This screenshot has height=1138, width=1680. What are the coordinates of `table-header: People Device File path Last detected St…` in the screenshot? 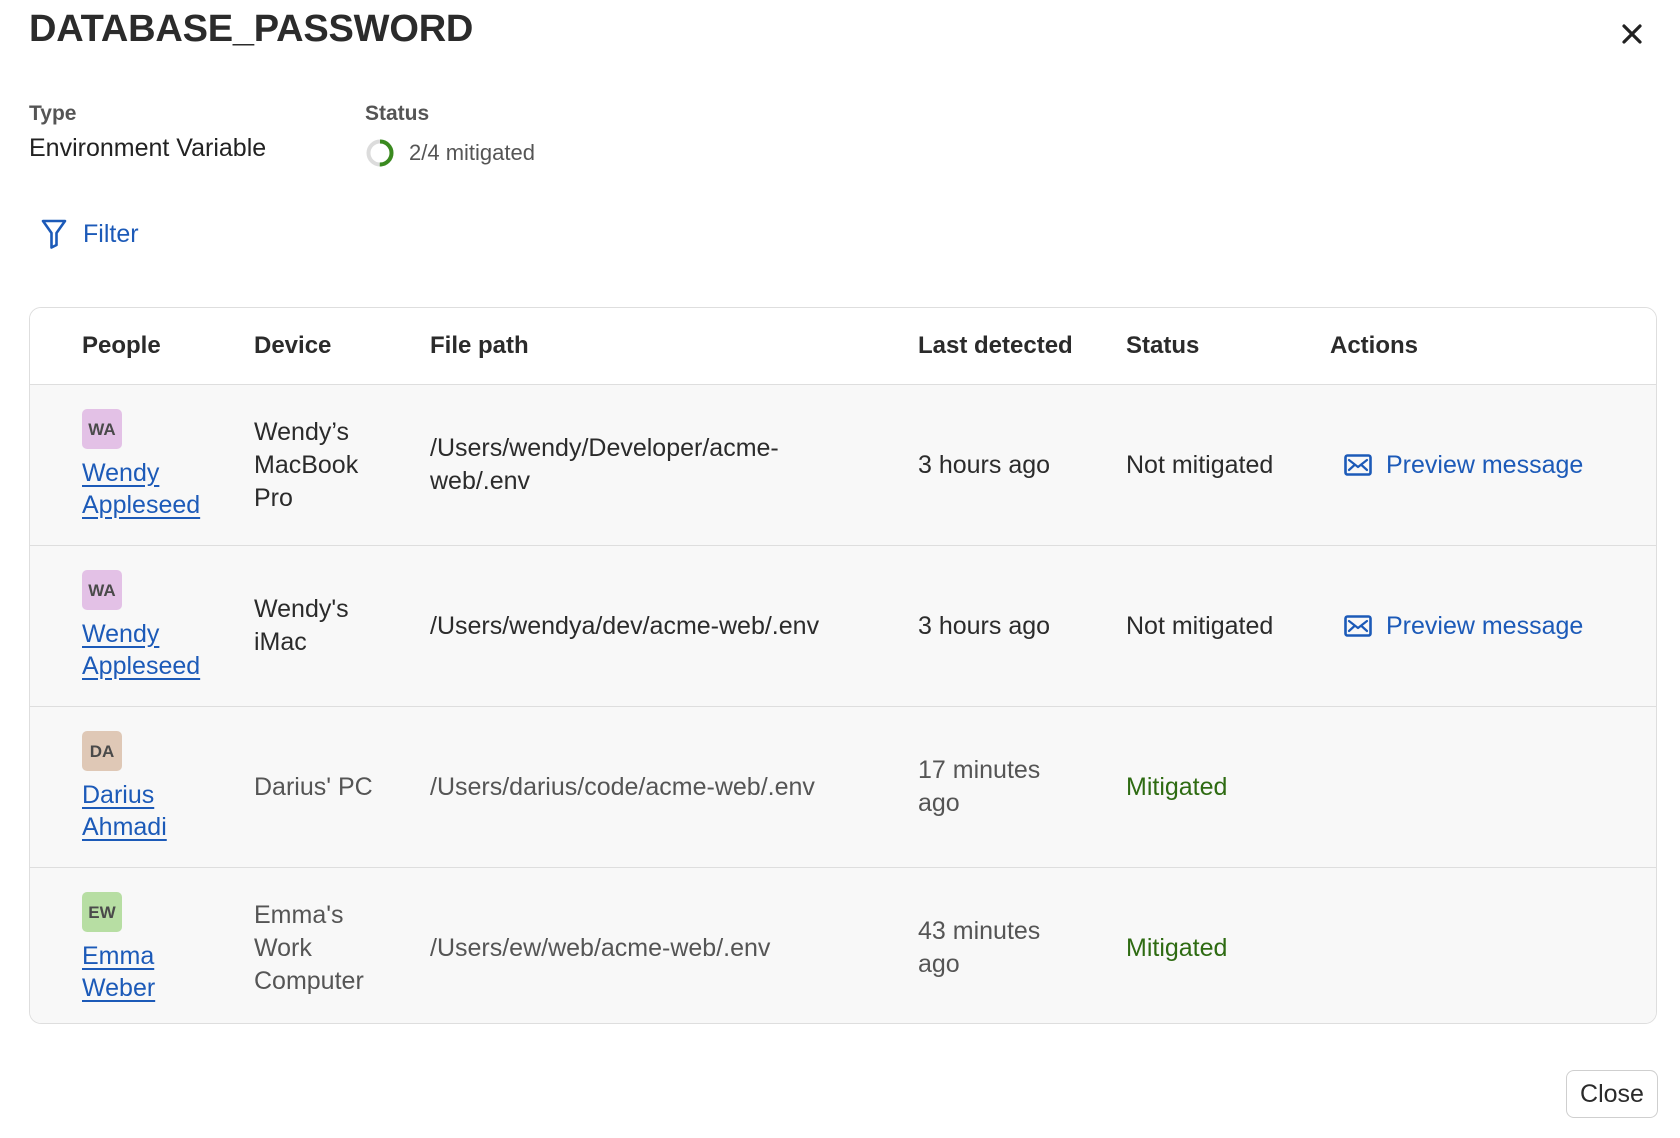 It's located at (843, 346).